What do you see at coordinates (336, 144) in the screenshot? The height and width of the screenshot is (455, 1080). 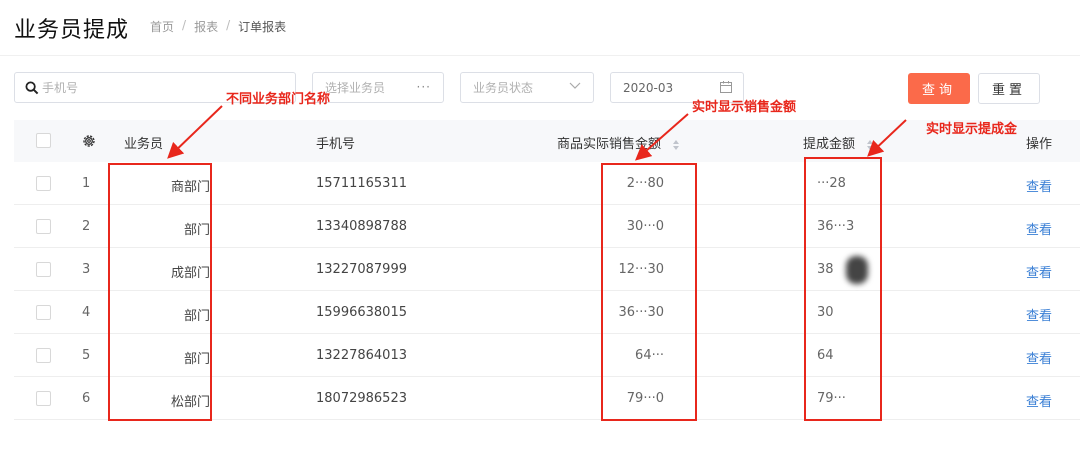 I see `col-phone: 手机号` at bounding box center [336, 144].